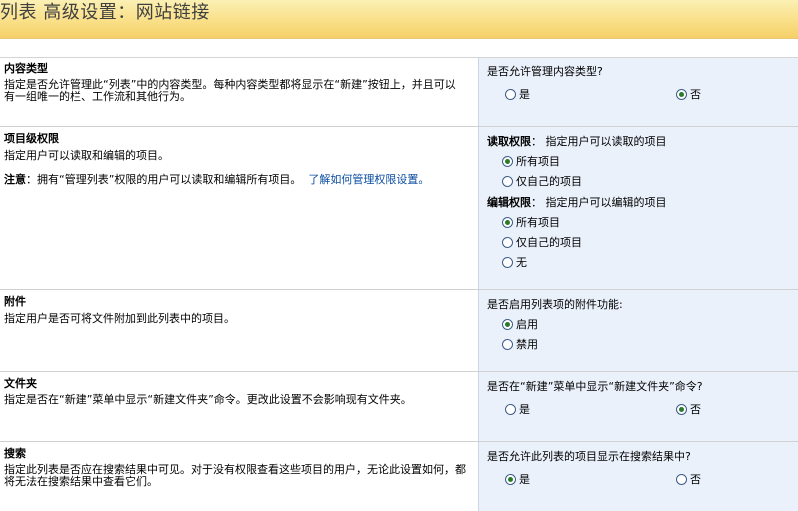 Image resolution: width=798 pixels, height=511 pixels. I want to click on item-permissions-title: 项目级权限, so click(31, 138).